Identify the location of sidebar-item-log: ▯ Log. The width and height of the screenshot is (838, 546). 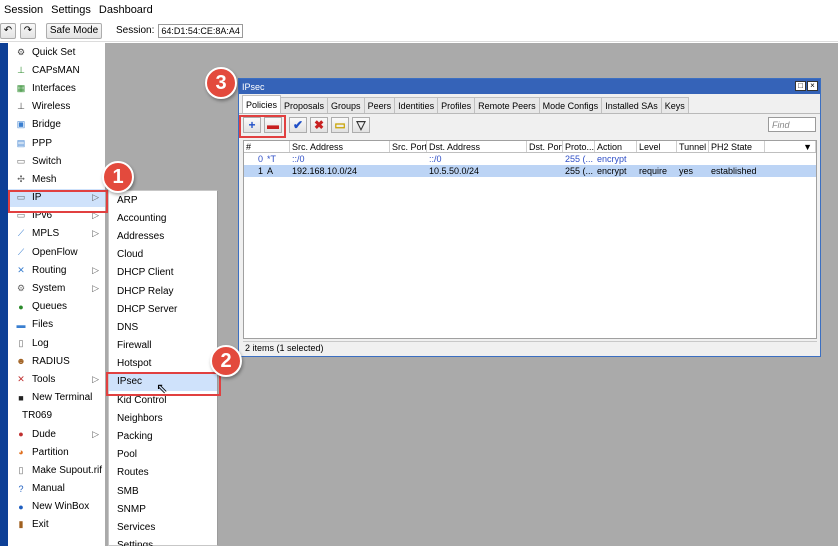
(56, 343).